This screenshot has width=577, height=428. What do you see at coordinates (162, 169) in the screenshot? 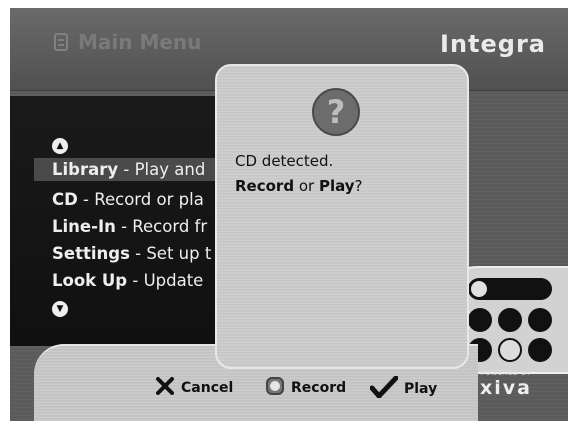
I see `menu-item-desc: - Play and` at bounding box center [162, 169].